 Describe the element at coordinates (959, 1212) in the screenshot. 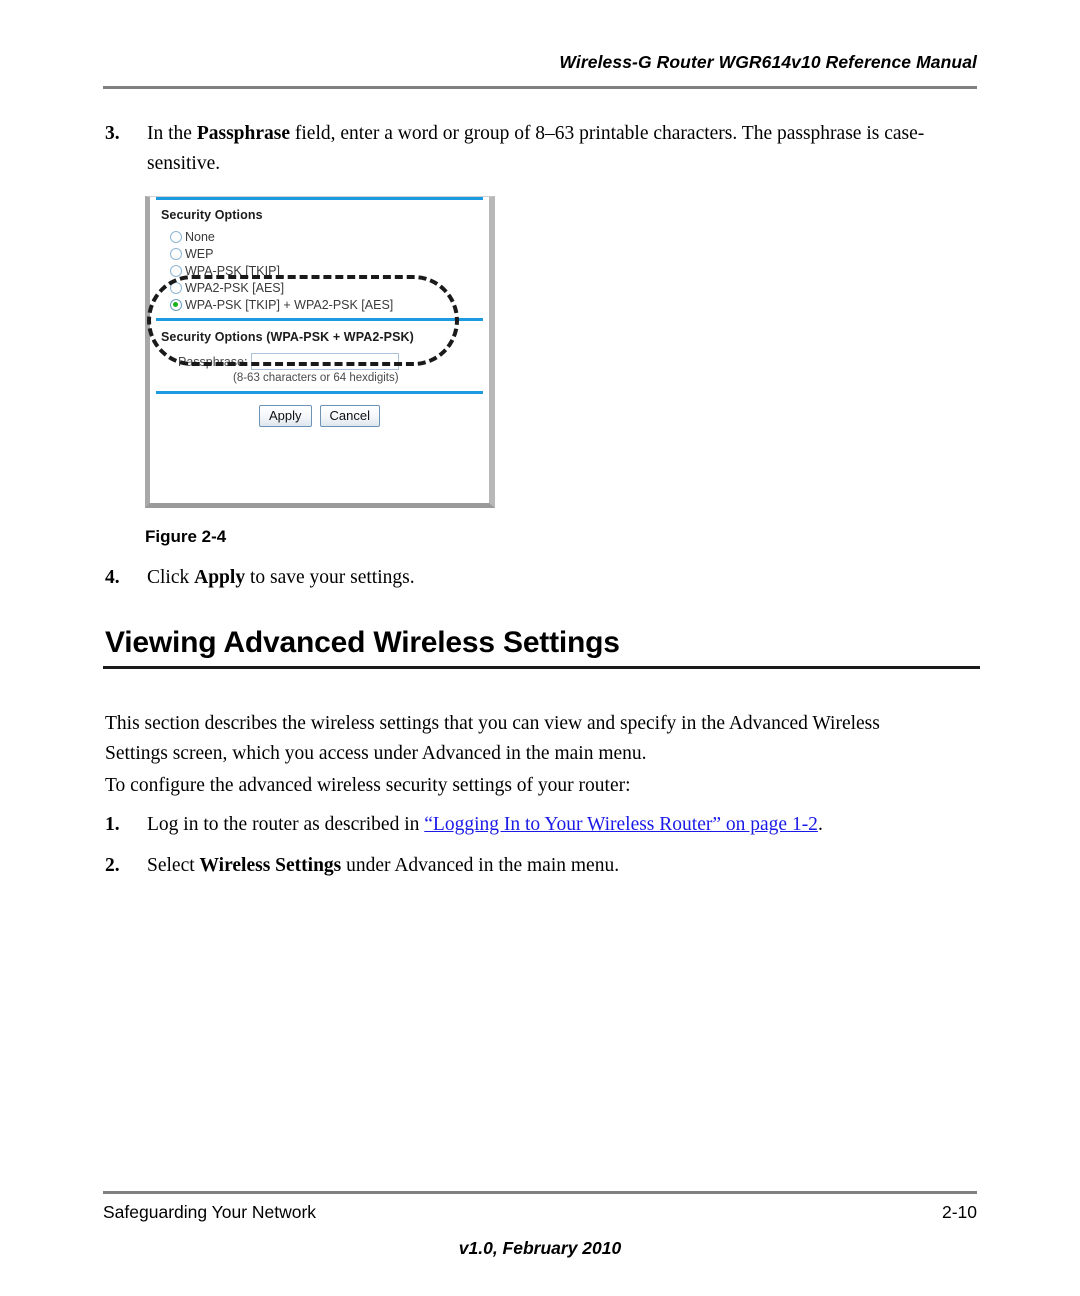

I see `footer-page-number: 2-10` at that location.